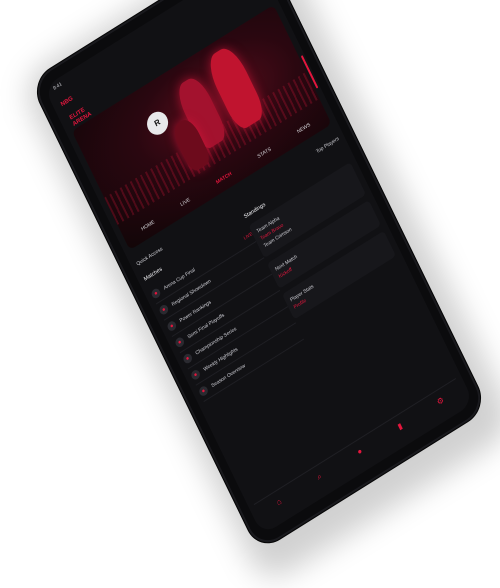 This screenshot has width=500, height=588. Describe the element at coordinates (265, 153) in the screenshot. I see `tab-stats: STATS` at that location.